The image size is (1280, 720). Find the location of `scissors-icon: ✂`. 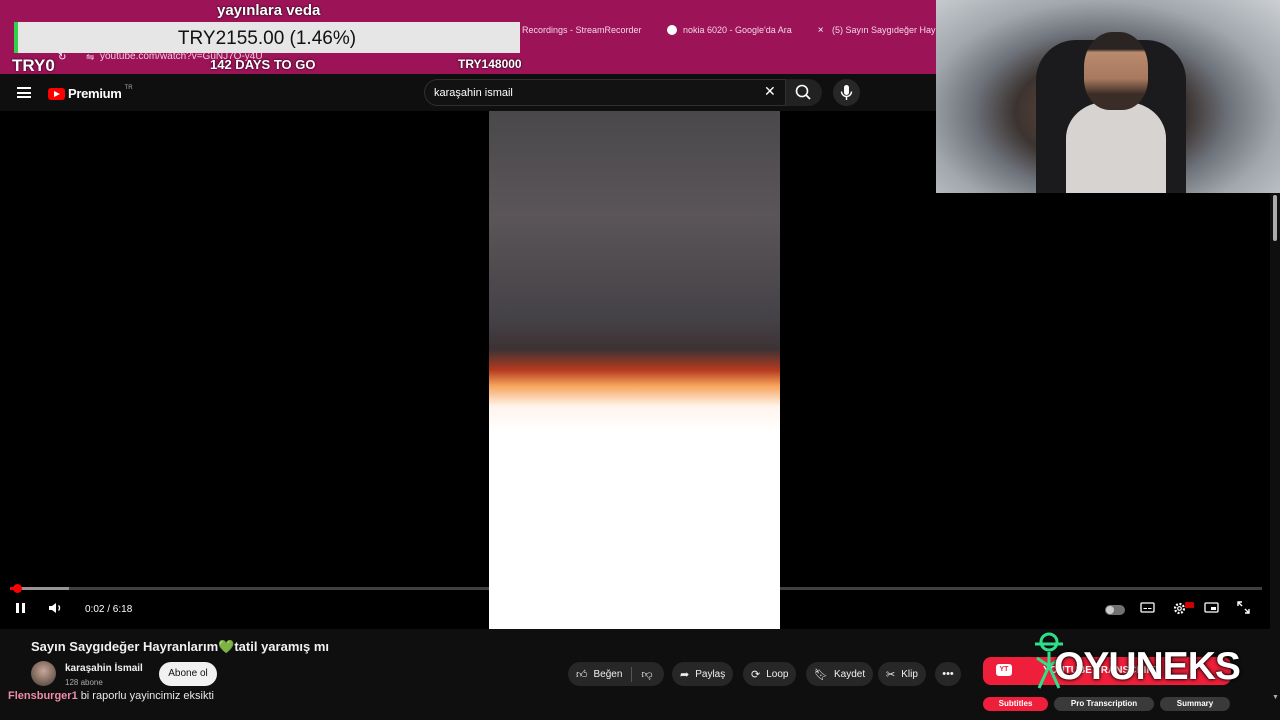

scissors-icon: ✂ is located at coordinates (891, 674).